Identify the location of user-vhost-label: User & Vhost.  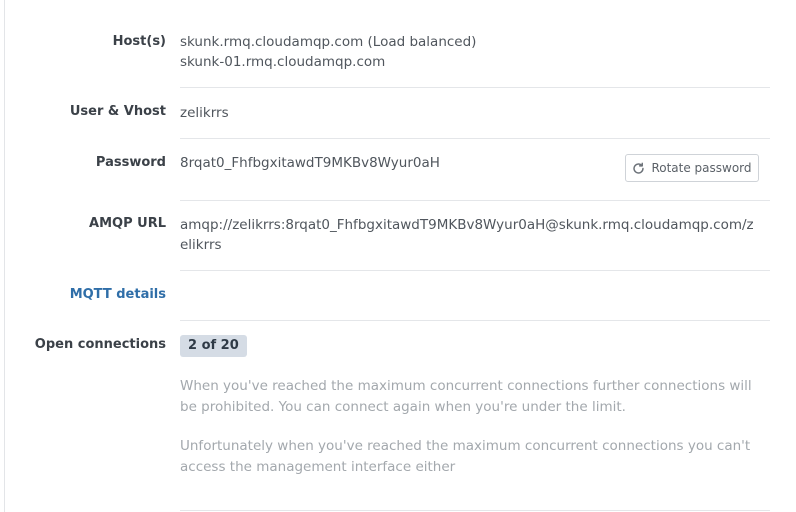
(117, 111).